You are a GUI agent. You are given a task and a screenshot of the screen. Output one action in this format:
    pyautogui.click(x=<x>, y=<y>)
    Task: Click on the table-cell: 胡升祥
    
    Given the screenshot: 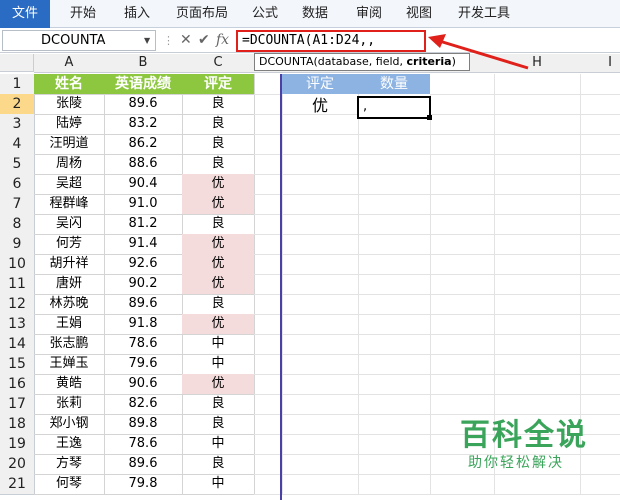 What is the action you would take?
    pyautogui.click(x=69, y=264)
    